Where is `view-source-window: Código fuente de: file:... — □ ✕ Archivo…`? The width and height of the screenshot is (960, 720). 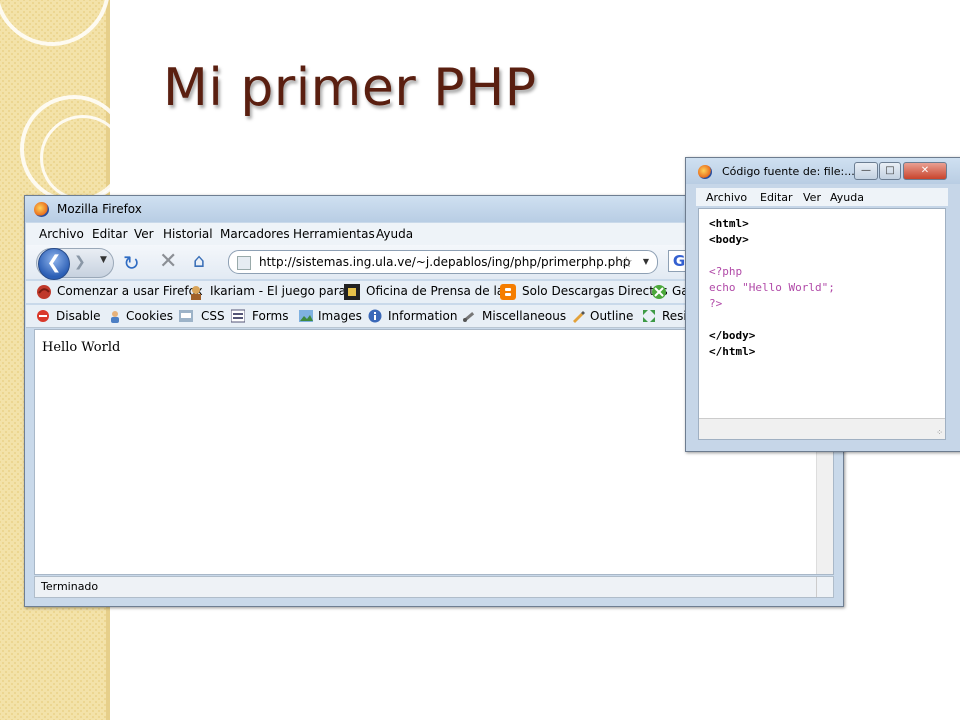
view-source-window: Código fuente de: file:... — □ ✕ Archivo… is located at coordinates (822, 304).